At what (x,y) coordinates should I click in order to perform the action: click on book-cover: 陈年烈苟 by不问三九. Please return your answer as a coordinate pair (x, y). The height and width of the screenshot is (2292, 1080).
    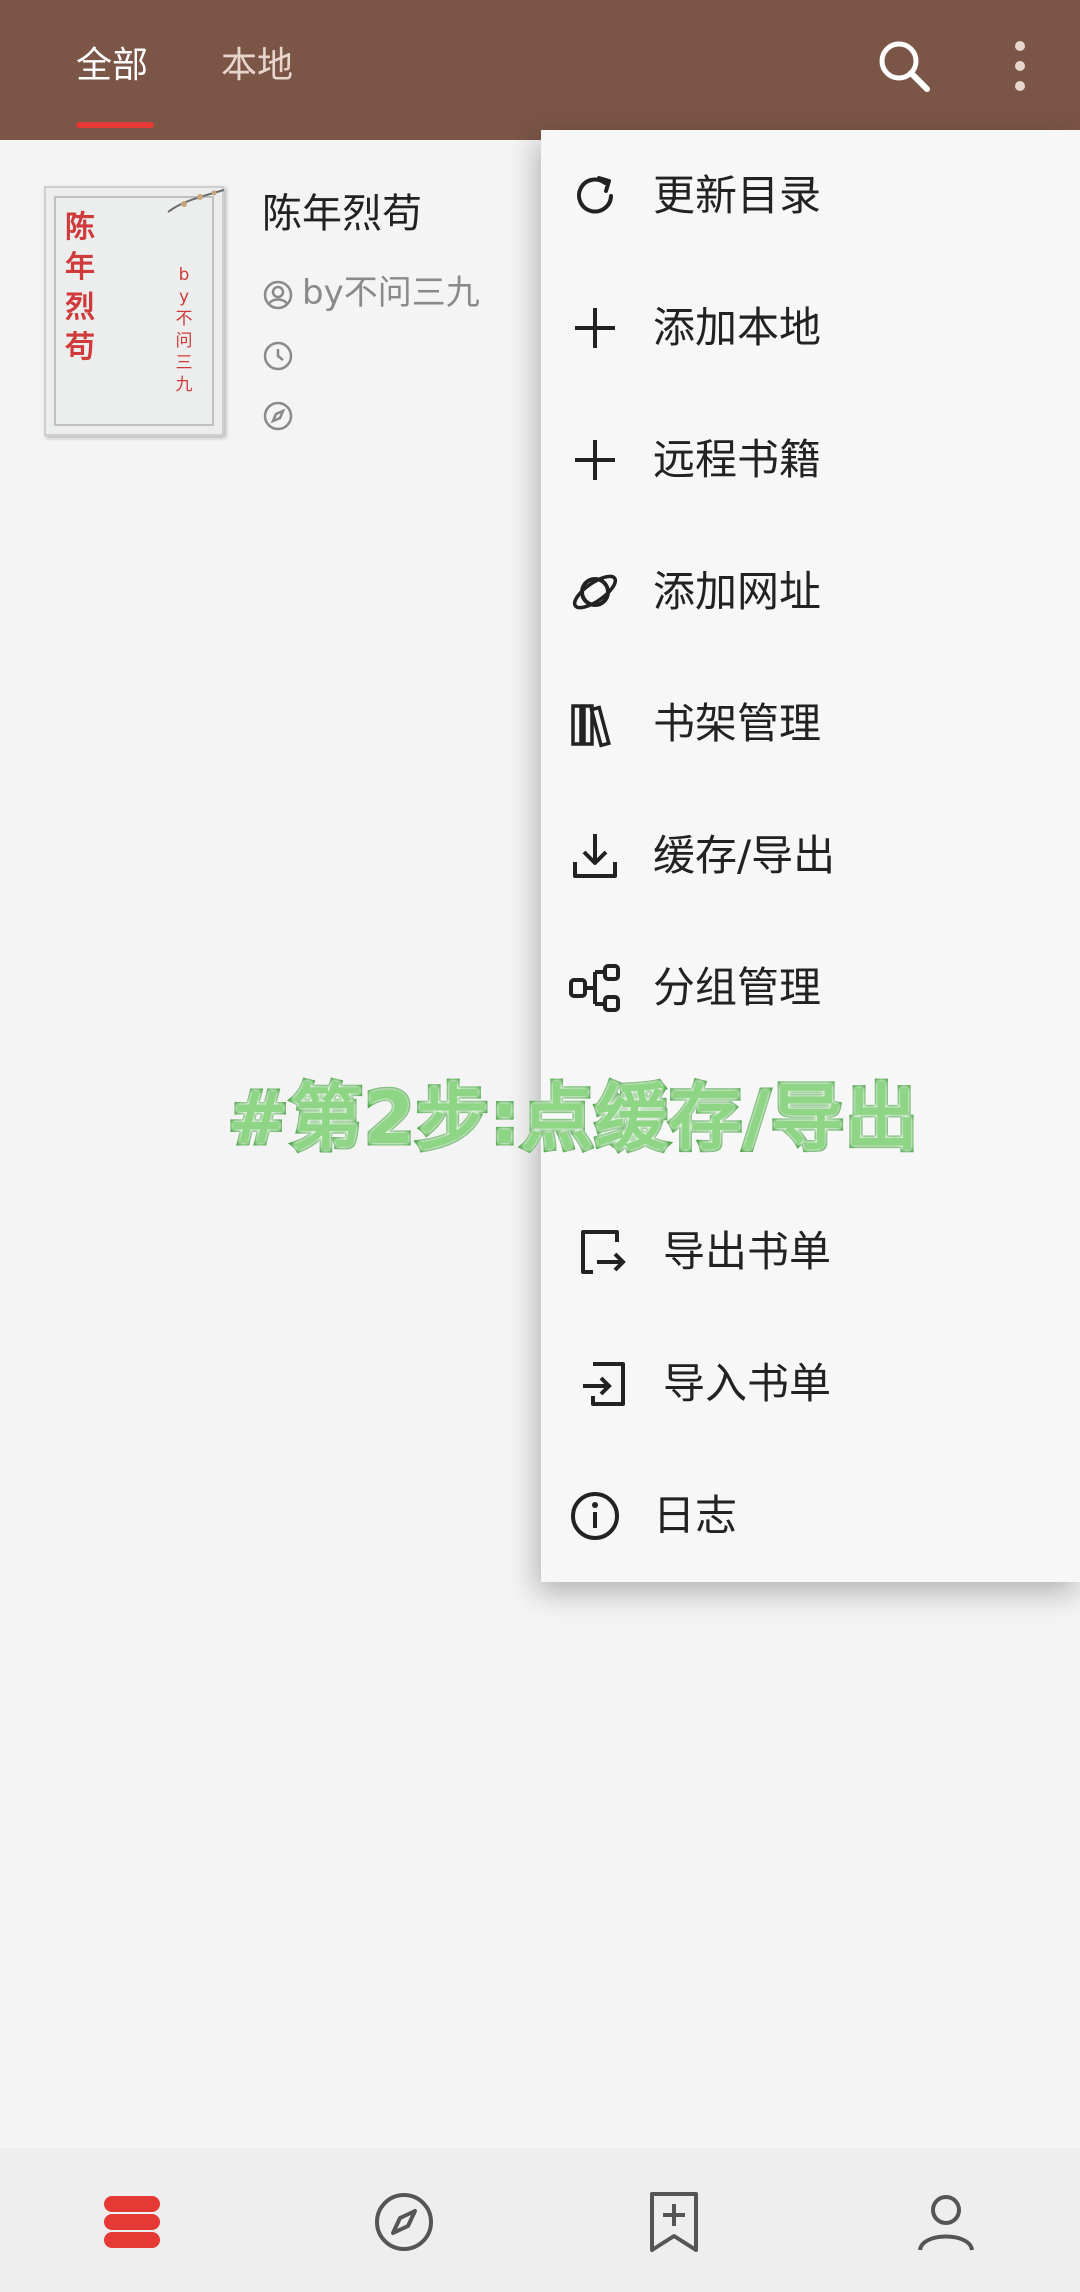
    Looking at the image, I should click on (134, 311).